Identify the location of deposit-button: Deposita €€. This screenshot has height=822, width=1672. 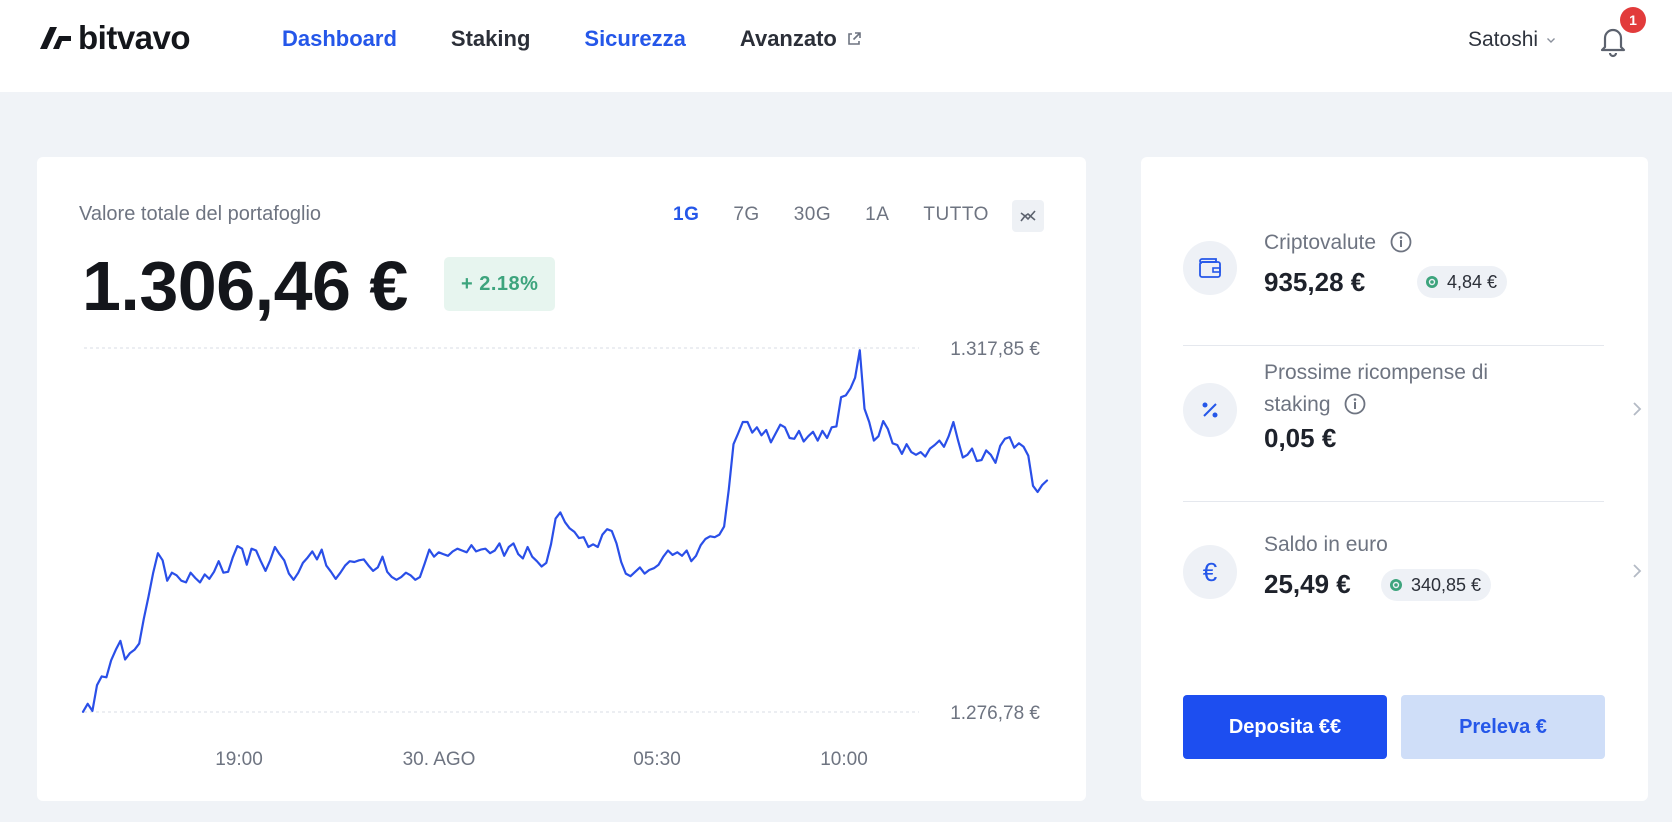
(1285, 727).